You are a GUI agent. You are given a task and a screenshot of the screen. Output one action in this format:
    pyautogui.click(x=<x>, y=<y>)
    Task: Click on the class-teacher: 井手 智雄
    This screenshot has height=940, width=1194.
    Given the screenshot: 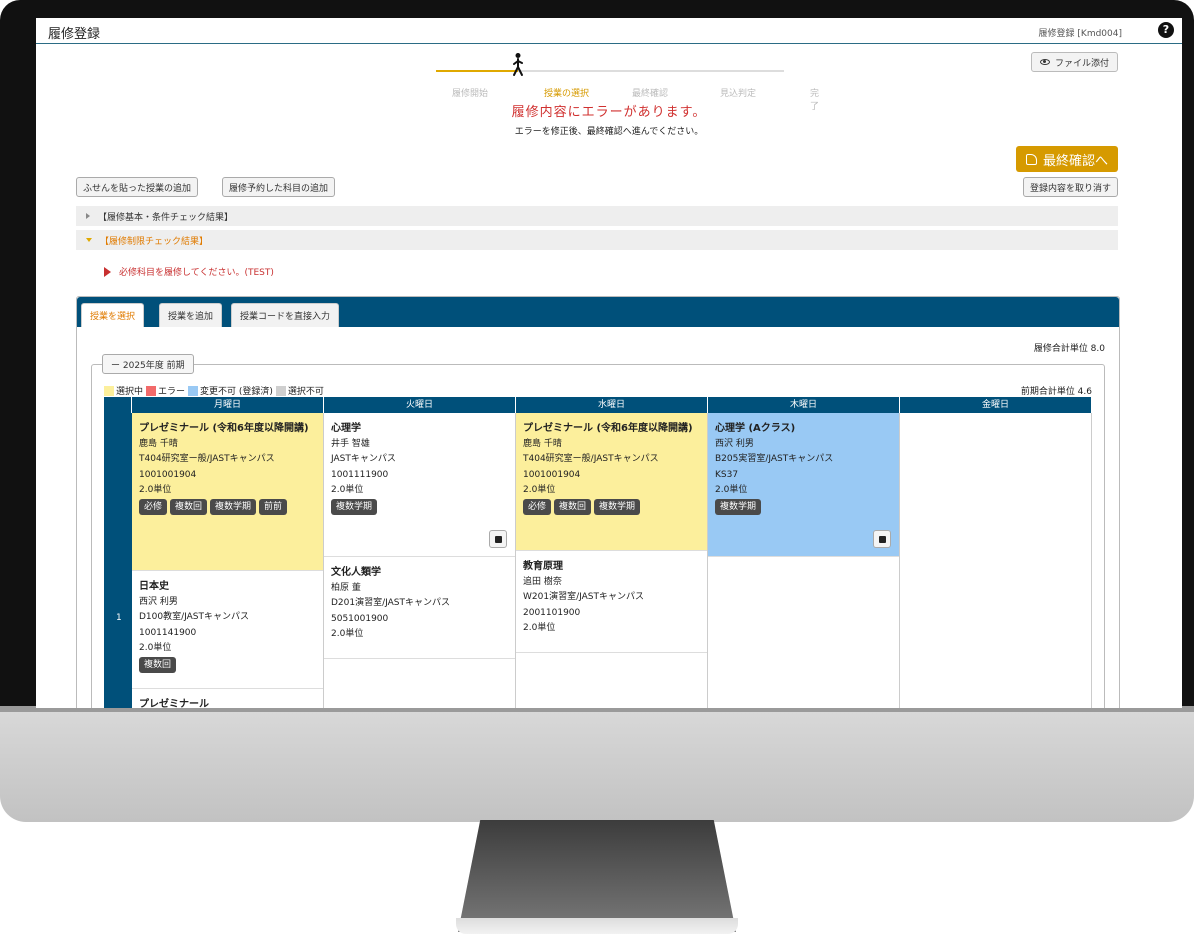 What is the action you would take?
    pyautogui.click(x=350, y=444)
    